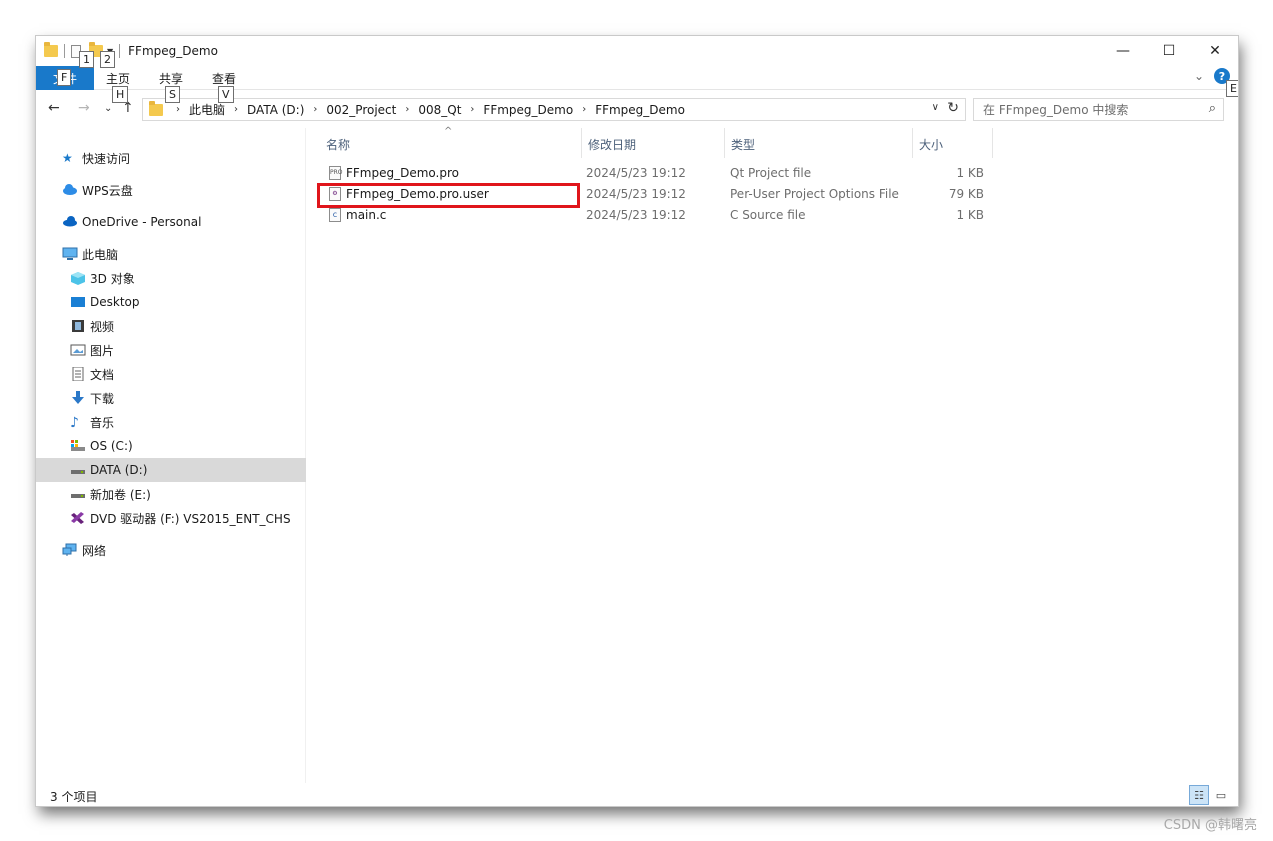 Image resolution: width=1273 pixels, height=841 pixels. Describe the element at coordinates (78, 302) in the screenshot. I see `desktop-icon` at that location.